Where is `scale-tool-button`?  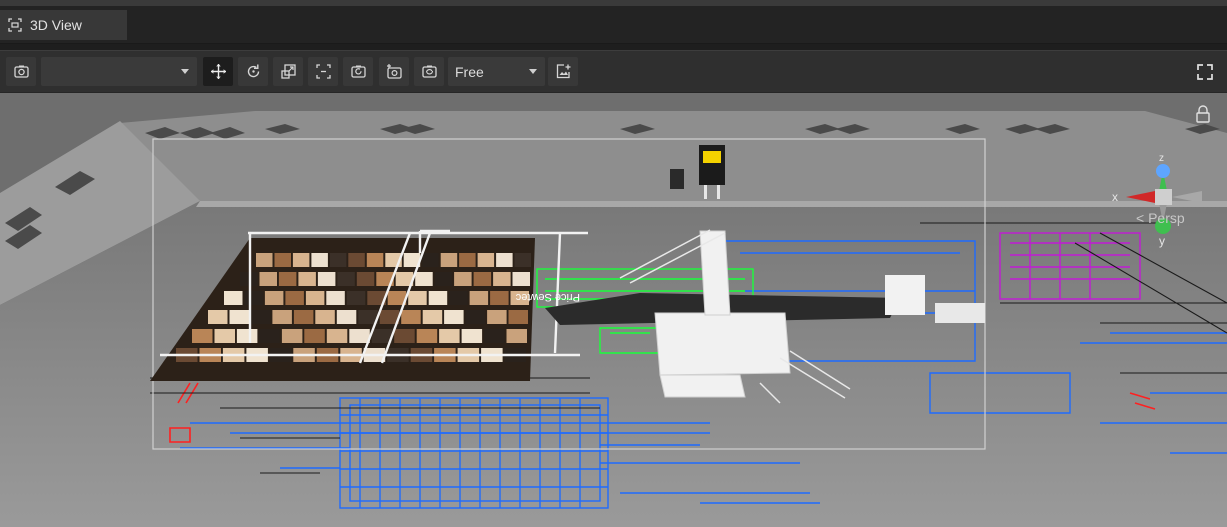 scale-tool-button is located at coordinates (288, 71).